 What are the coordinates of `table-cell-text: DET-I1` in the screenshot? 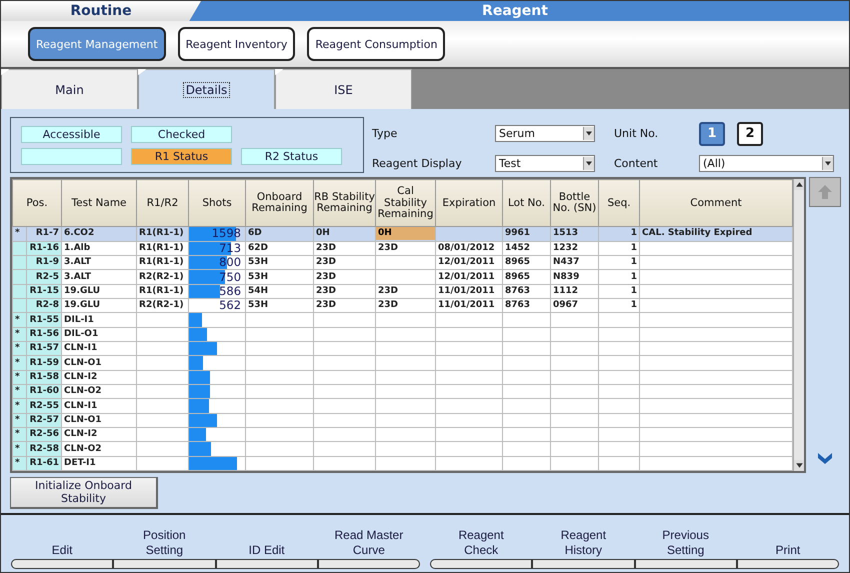 It's located at (80, 463).